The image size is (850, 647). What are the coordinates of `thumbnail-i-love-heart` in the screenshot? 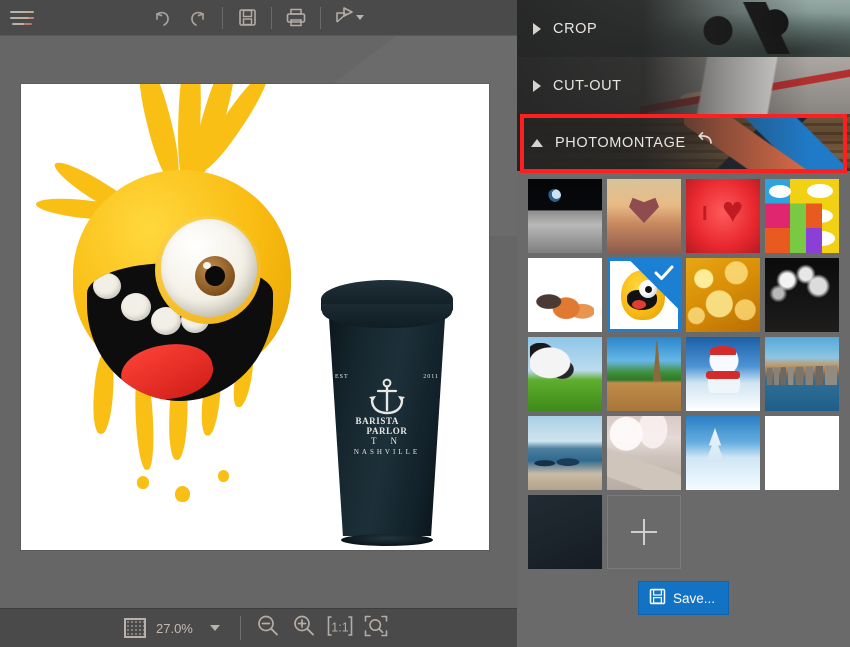 It's located at (723, 216).